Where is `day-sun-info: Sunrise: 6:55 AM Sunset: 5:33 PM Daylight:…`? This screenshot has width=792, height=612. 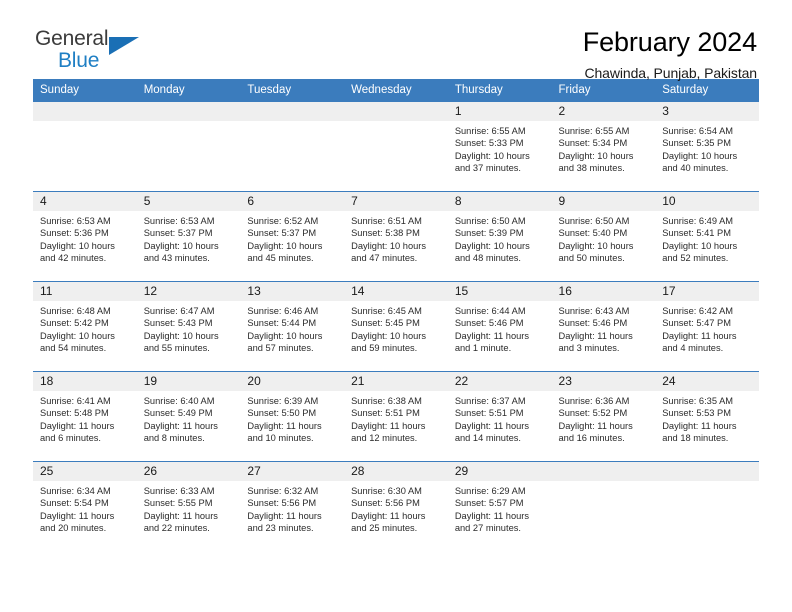
day-sun-info: Sunrise: 6:55 AM Sunset: 5:33 PM Daylight:… is located at coordinates (500, 148).